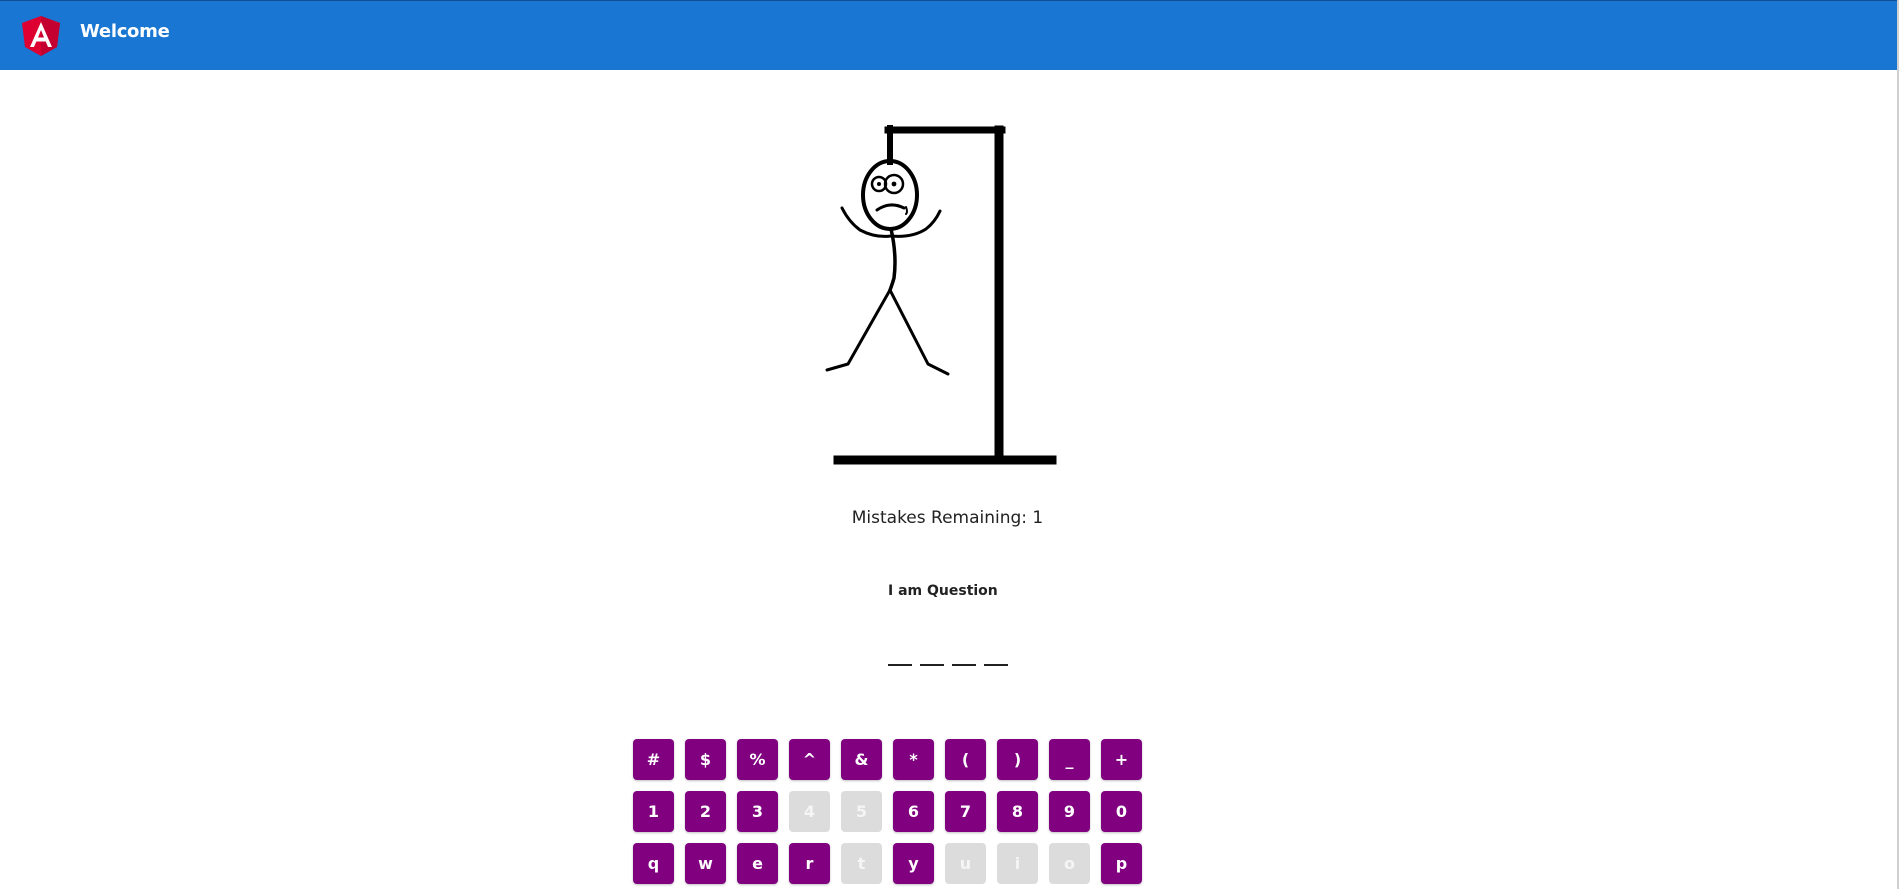  What do you see at coordinates (965, 811) in the screenshot?
I see `key-button: 7` at bounding box center [965, 811].